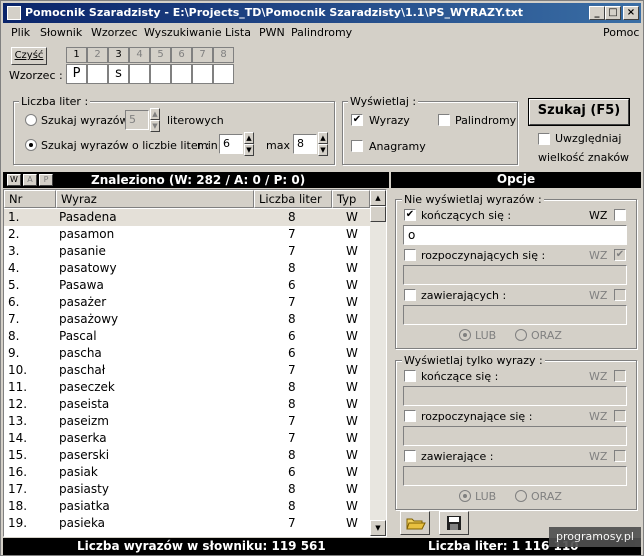 Image resolution: width=644 pixels, height=556 pixels. What do you see at coordinates (14, 180) in the screenshot?
I see `tab-w: W` at bounding box center [14, 180].